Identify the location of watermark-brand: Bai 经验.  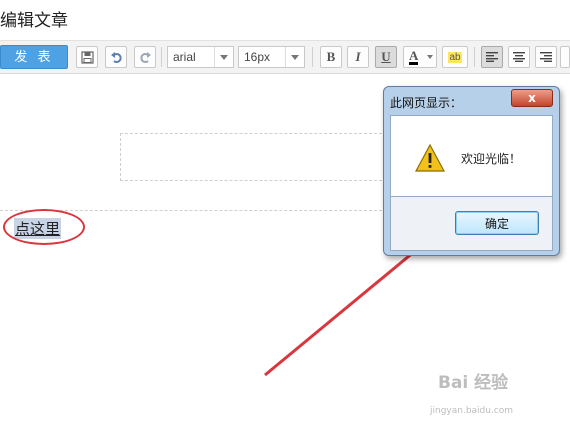
(473, 383).